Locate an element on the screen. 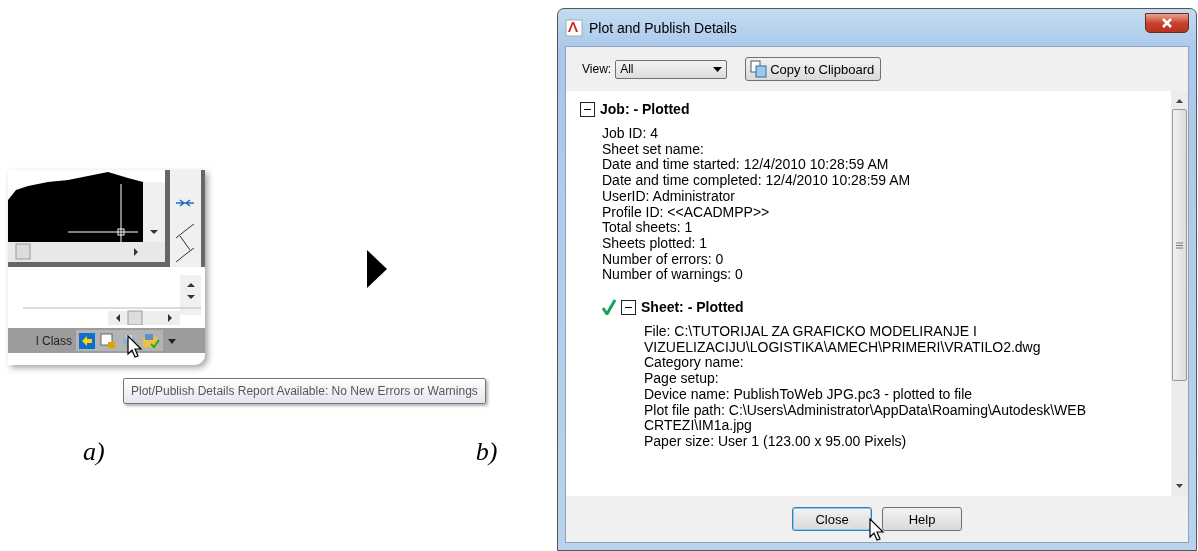 The image size is (1198, 551). detail-line: Device name: PublishToWeb JPG.pc3 - plotted to file is located at coordinates (809, 394).